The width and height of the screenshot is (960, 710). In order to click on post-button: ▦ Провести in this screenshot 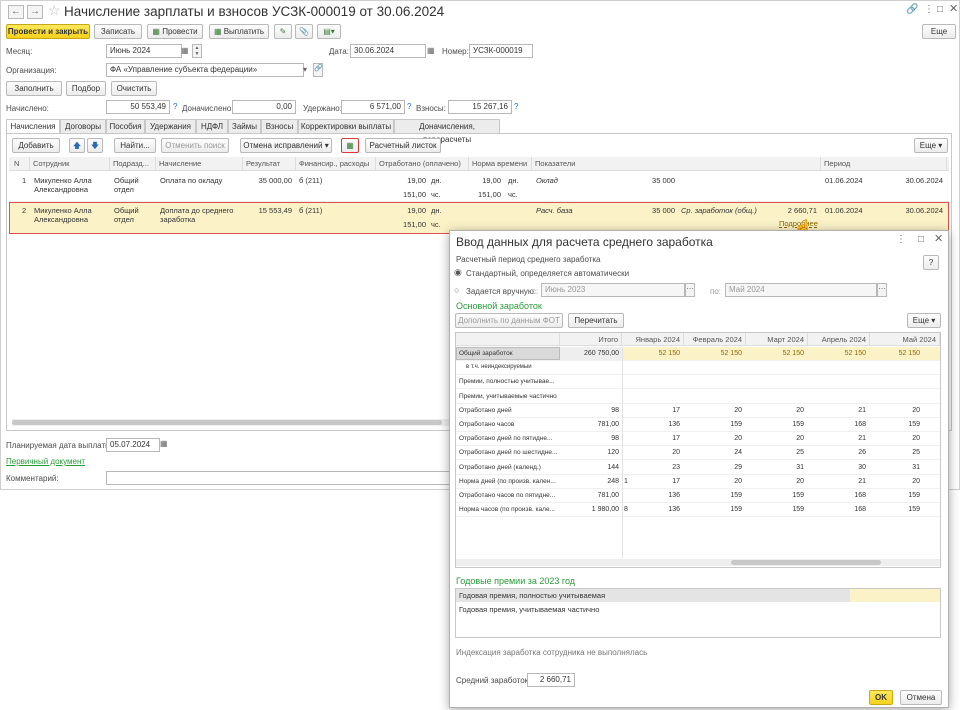, I will do `click(175, 31)`.